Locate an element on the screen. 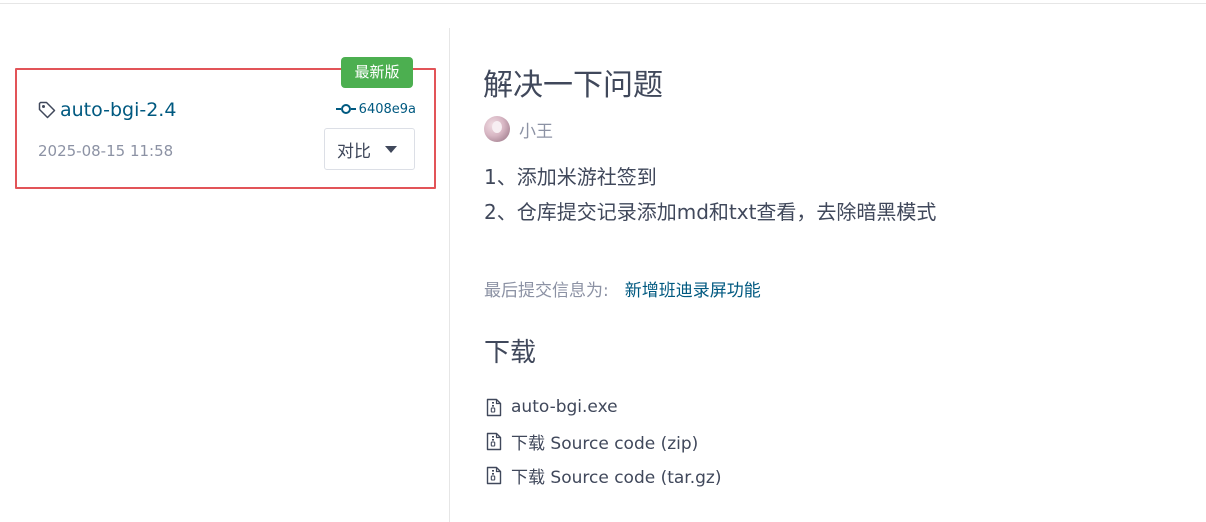 This screenshot has height=522, width=1206. download-item: 下载 Source code (zip) is located at coordinates (604, 441).